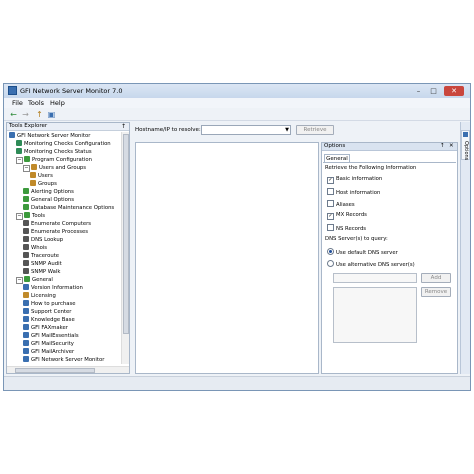 This screenshot has width=474, height=474. I want to click on minimize-button: –, so click(418, 91).